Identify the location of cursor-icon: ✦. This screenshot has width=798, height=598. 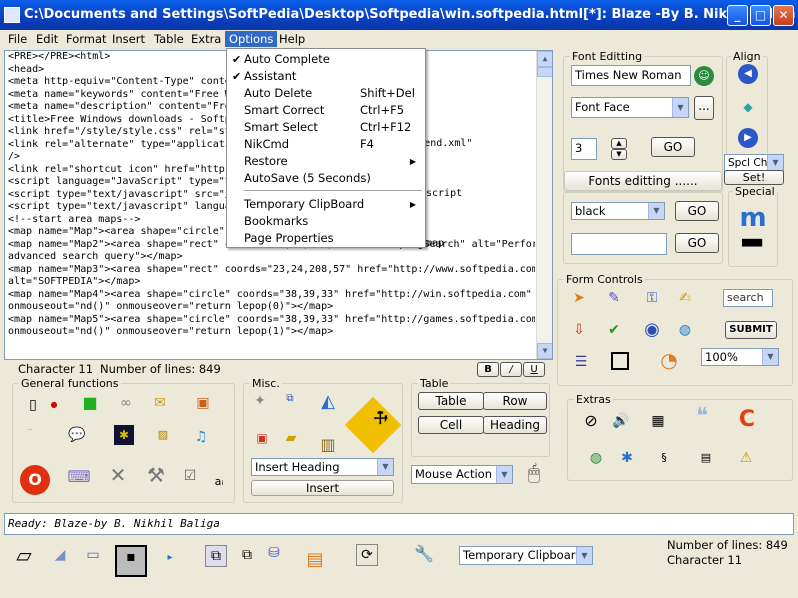
(260, 401).